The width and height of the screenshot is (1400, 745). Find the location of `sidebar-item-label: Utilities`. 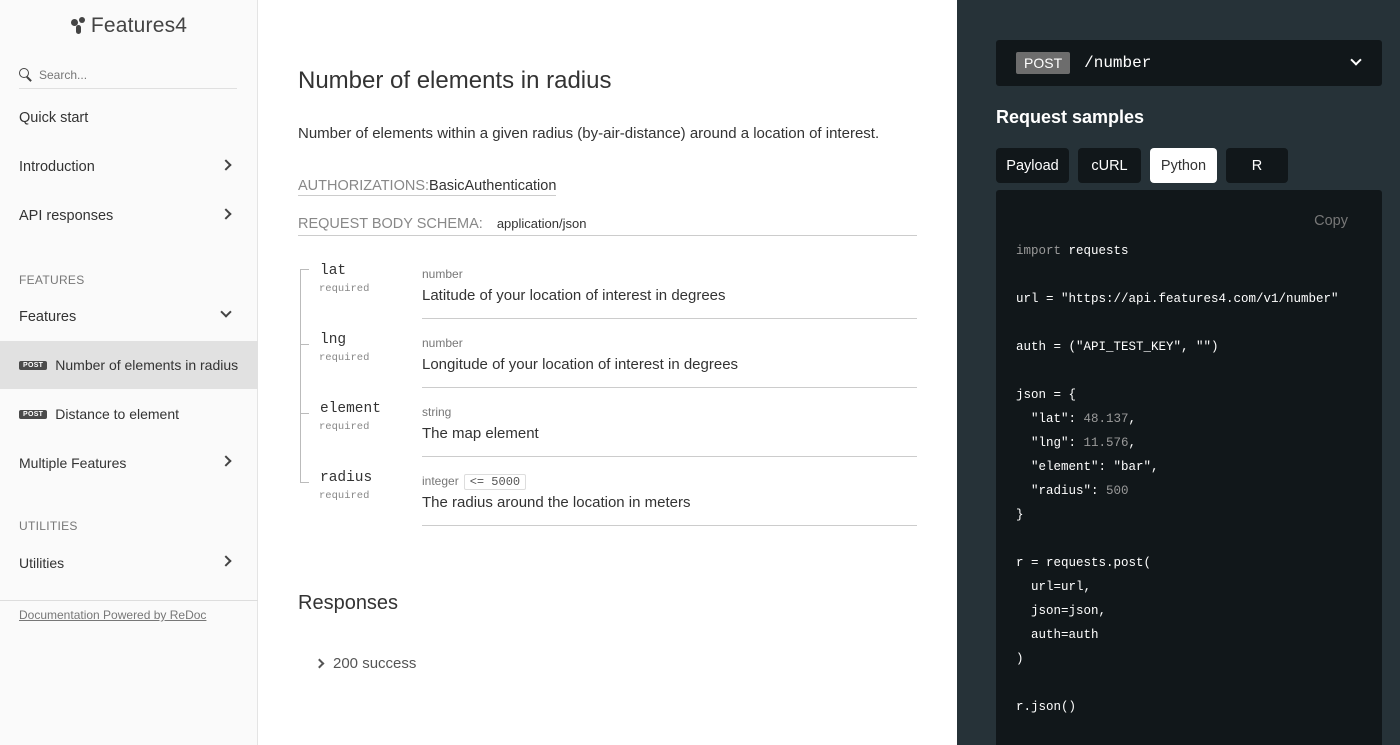

sidebar-item-label: Utilities is located at coordinates (42, 563).